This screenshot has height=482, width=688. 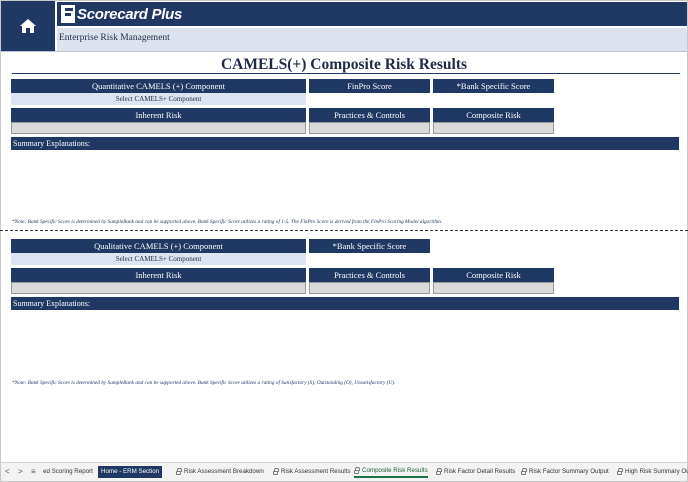 What do you see at coordinates (395, 470) in the screenshot?
I see `tab-label: Composite Risk Results` at bounding box center [395, 470].